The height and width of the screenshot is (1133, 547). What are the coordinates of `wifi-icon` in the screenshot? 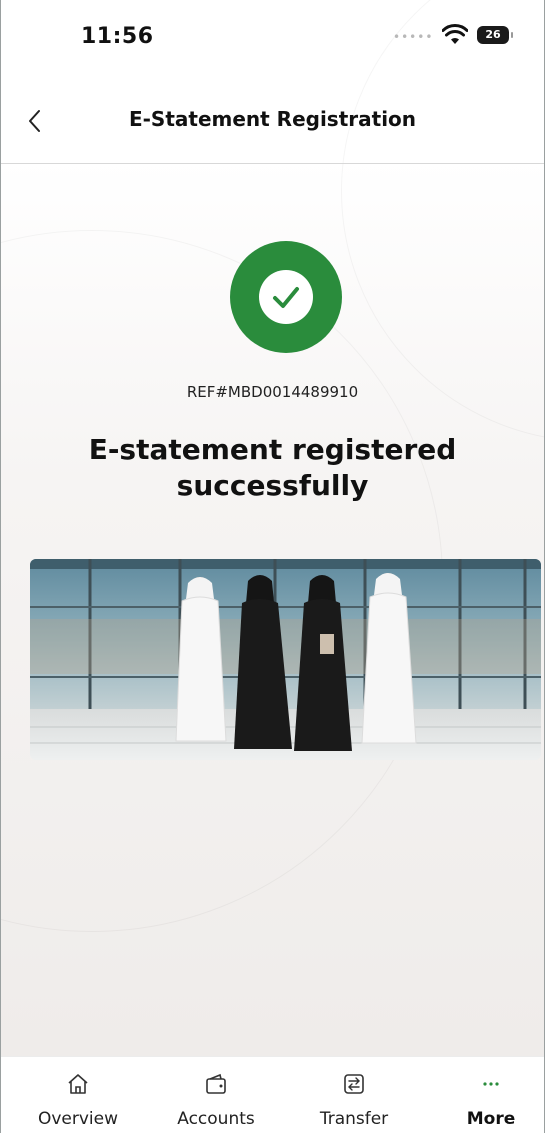 It's located at (455, 34).